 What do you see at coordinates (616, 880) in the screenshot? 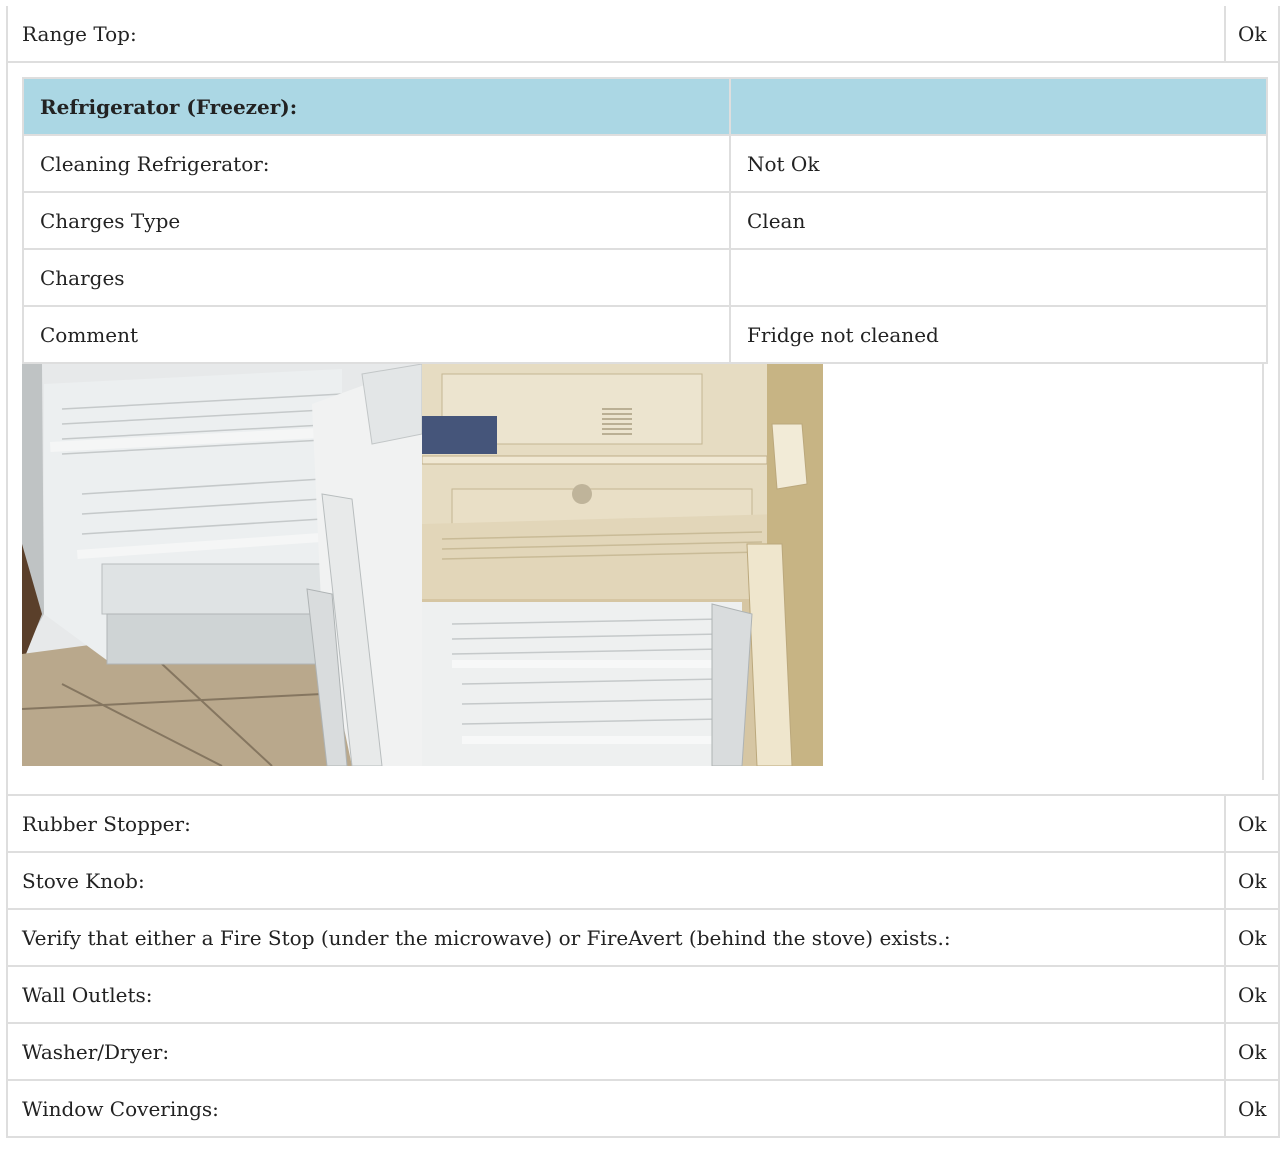
I see `item-label: Stove Knob:` at bounding box center [616, 880].